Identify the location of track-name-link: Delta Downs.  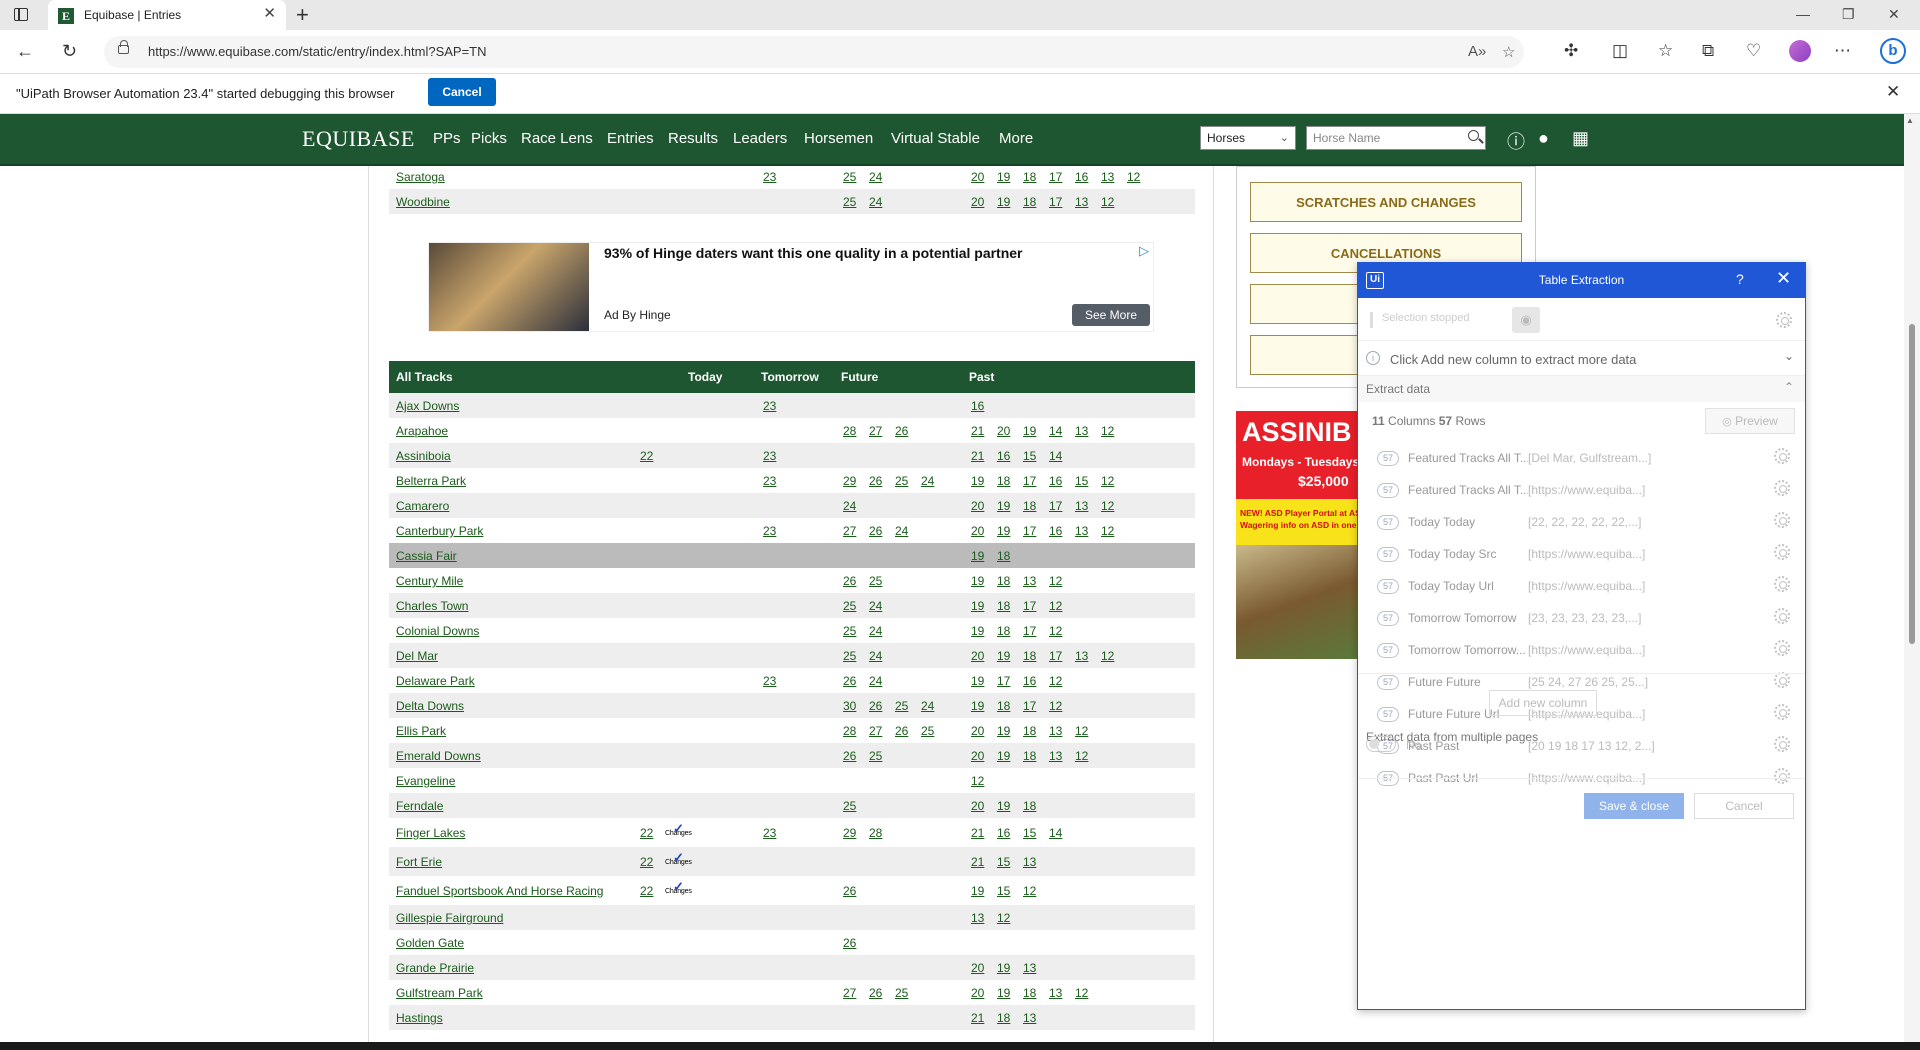
(430, 706).